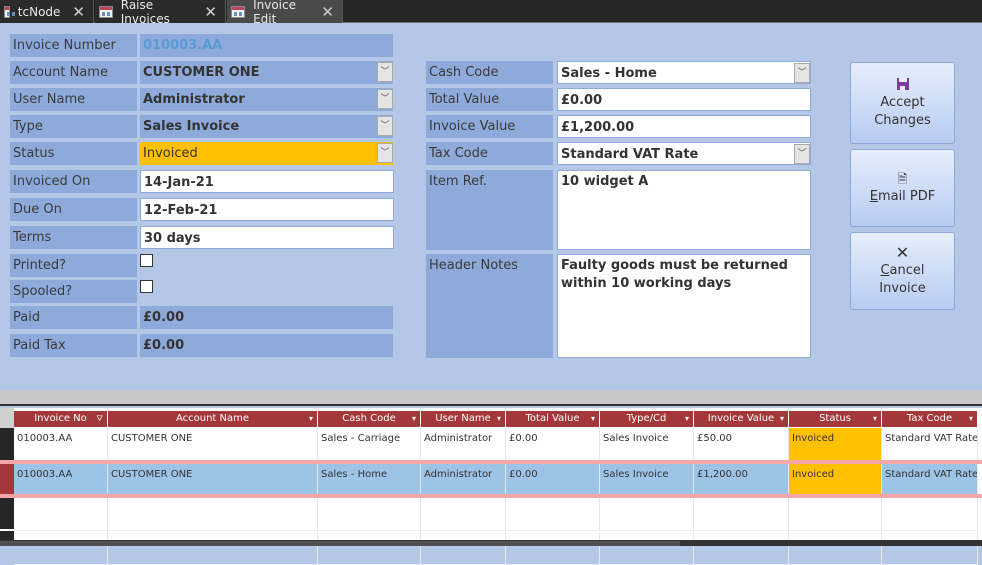  I want to click on status-label: Status, so click(73, 153).